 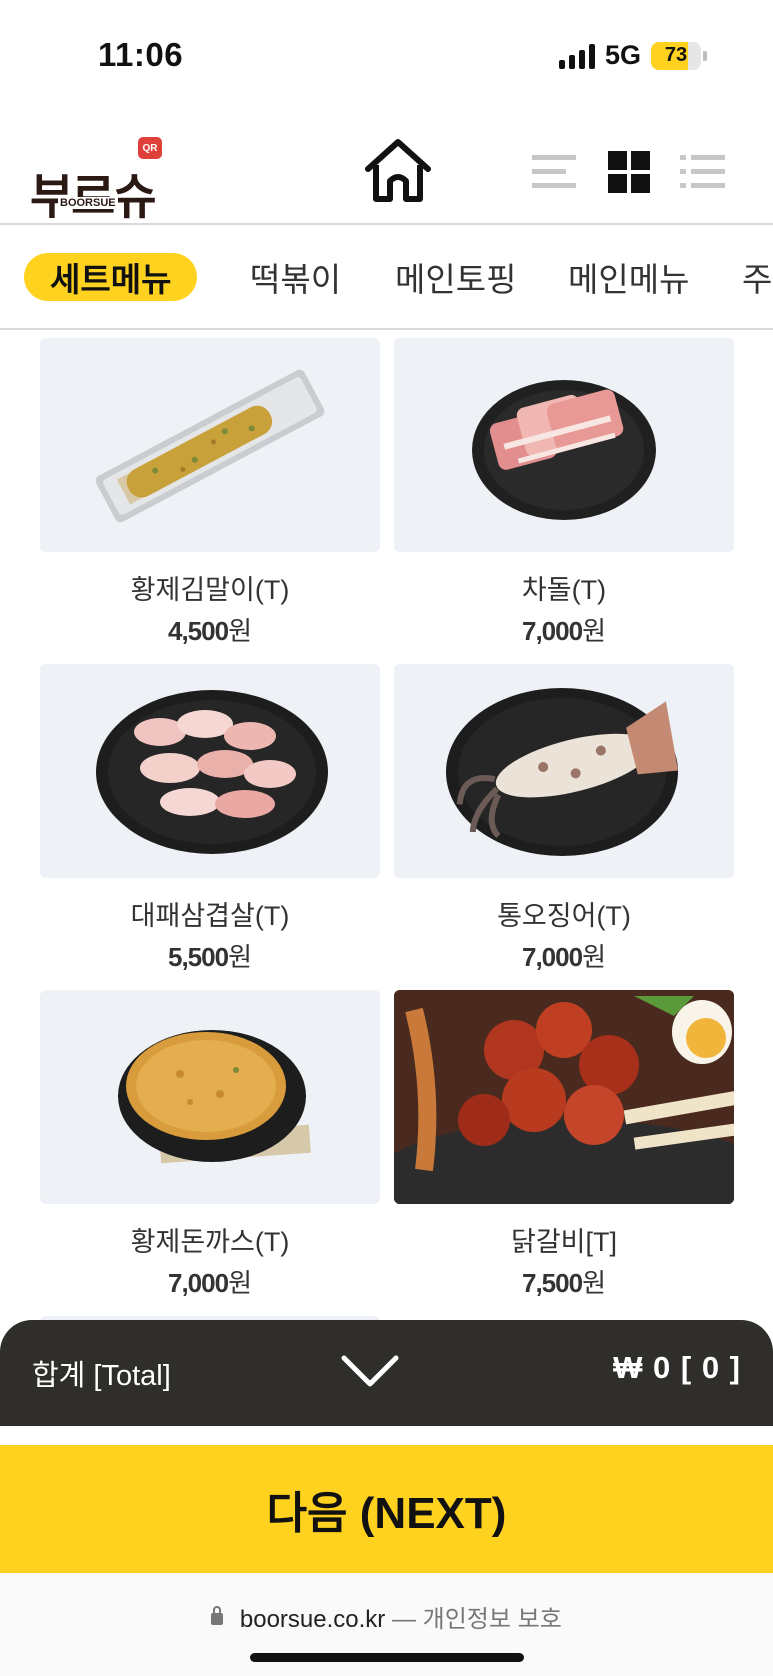 I want to click on product-card: 황제돈까스(T) 7,000원, so click(x=210, y=1145).